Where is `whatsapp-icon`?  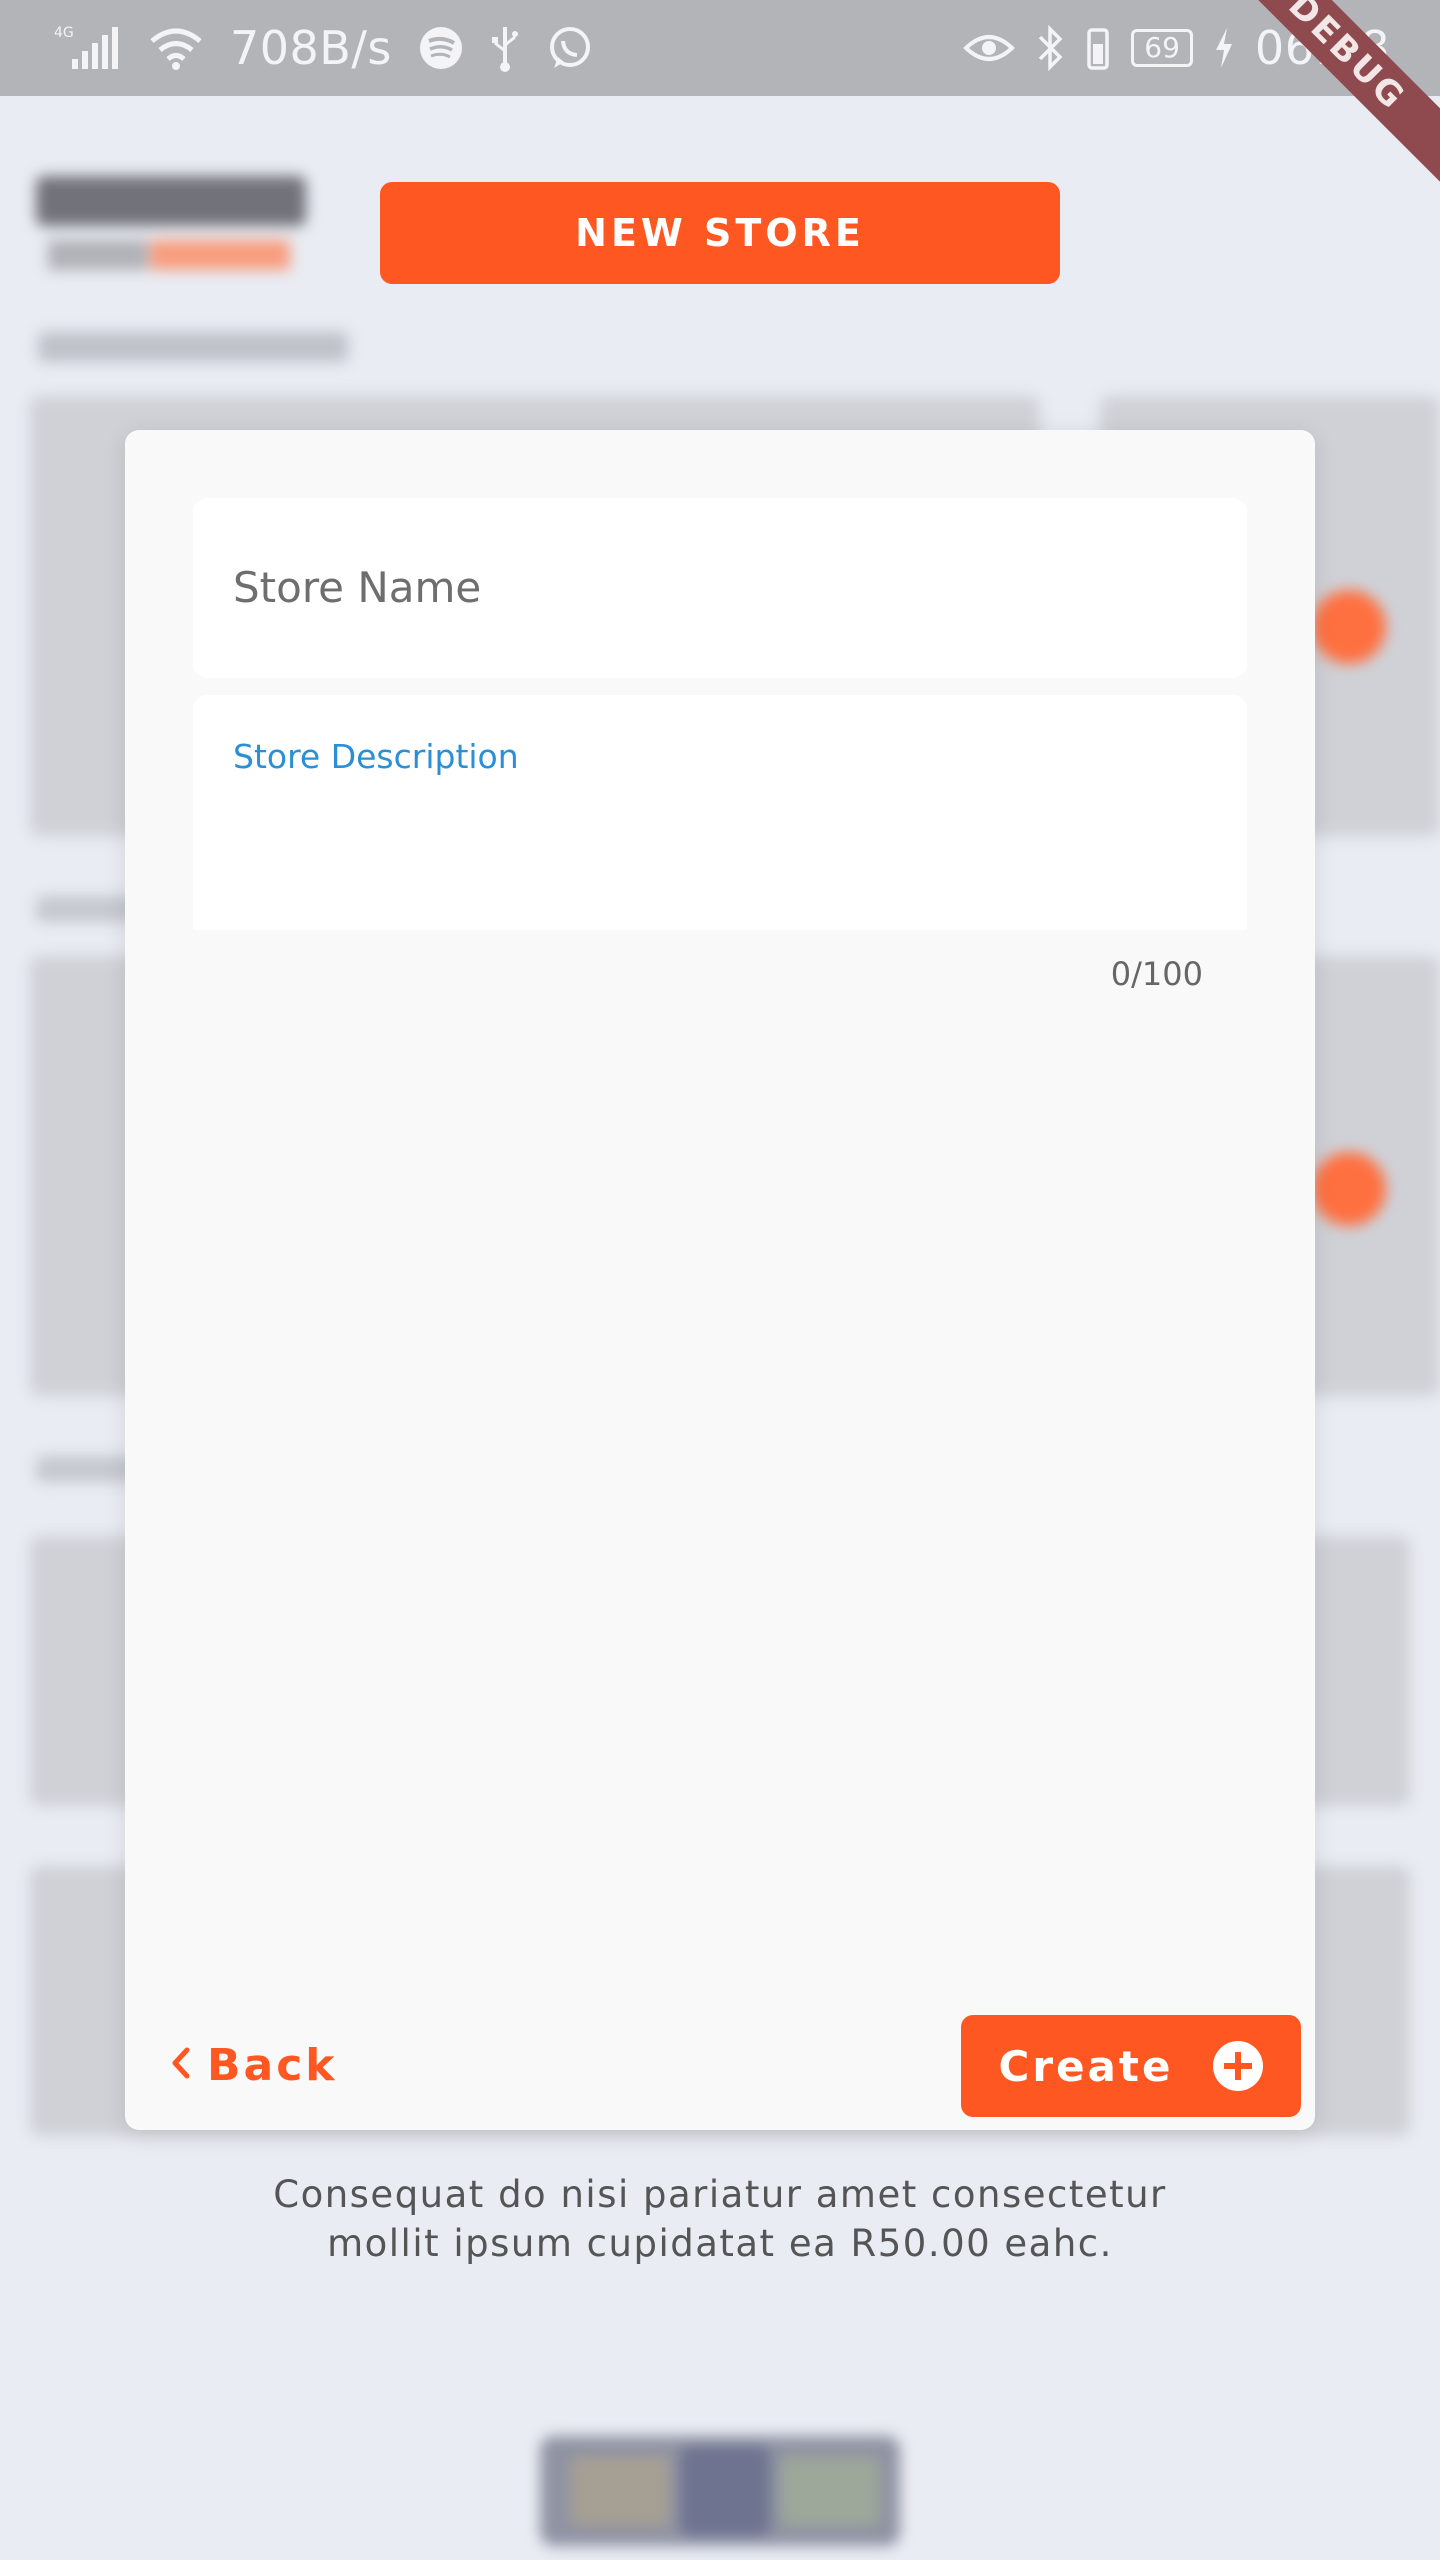 whatsapp-icon is located at coordinates (570, 48).